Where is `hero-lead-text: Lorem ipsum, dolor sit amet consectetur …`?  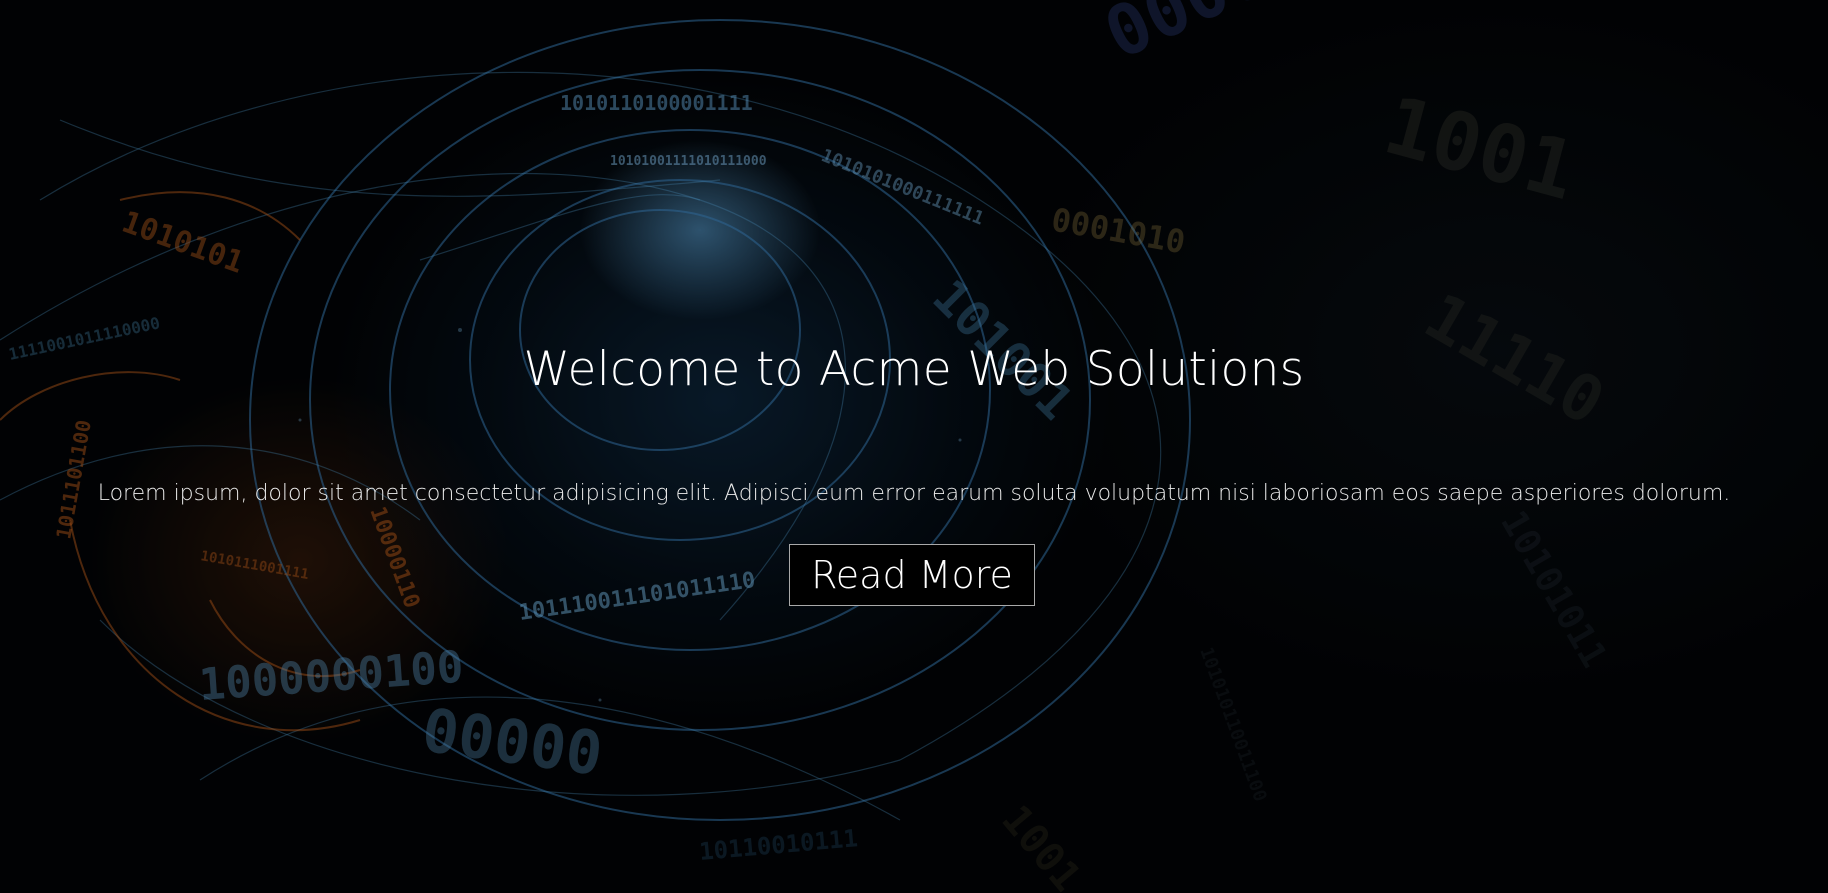
hero-lead-text: Lorem ipsum, dolor sit amet consectetur … is located at coordinates (914, 493).